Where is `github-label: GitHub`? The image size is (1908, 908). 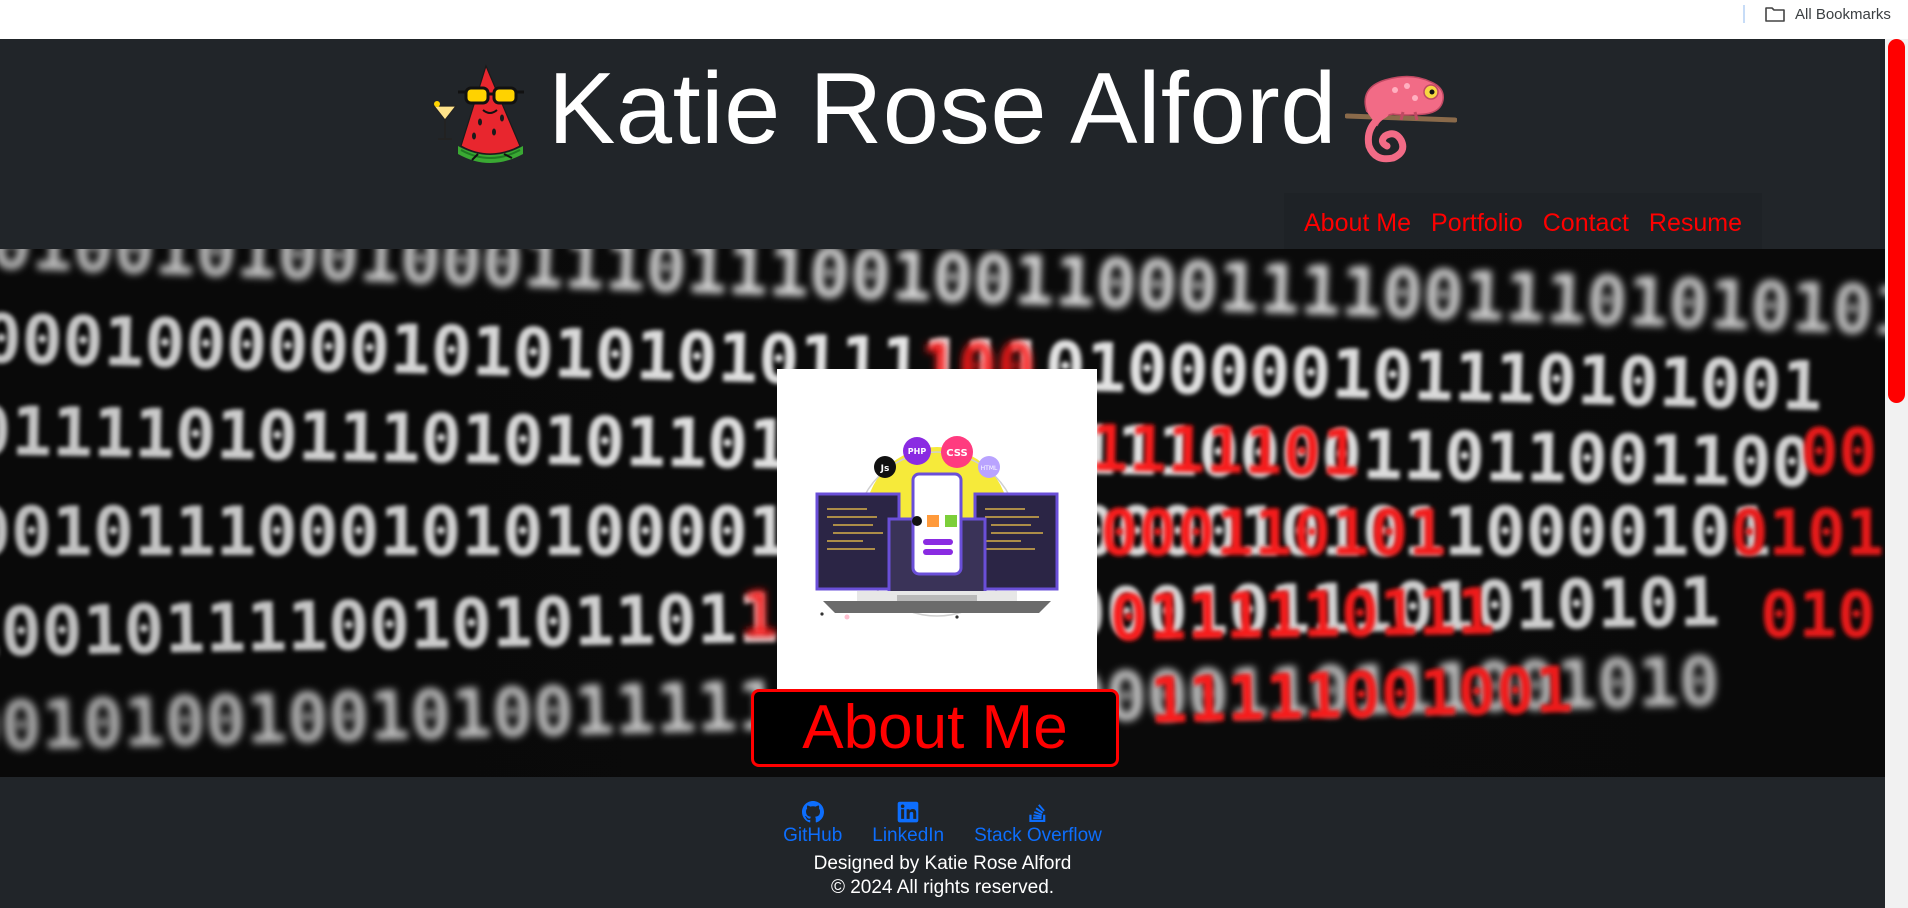
github-label: GitHub is located at coordinates (813, 835).